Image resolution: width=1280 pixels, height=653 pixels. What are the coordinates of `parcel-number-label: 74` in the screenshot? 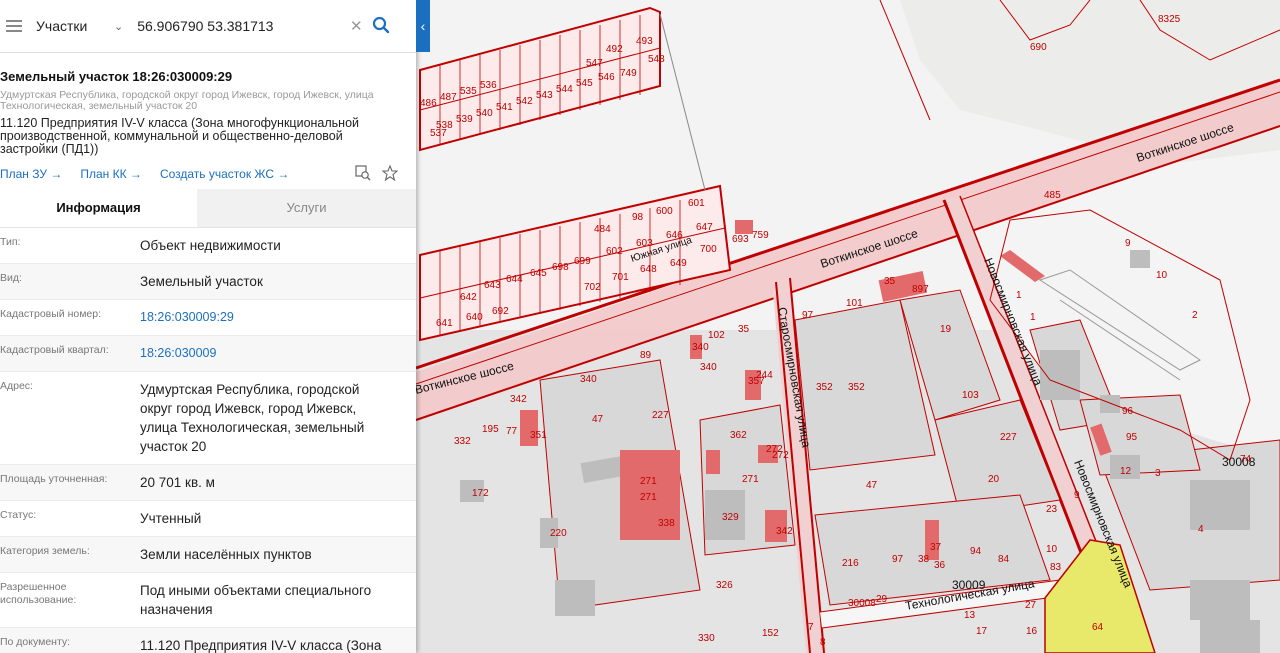 It's located at (1246, 459).